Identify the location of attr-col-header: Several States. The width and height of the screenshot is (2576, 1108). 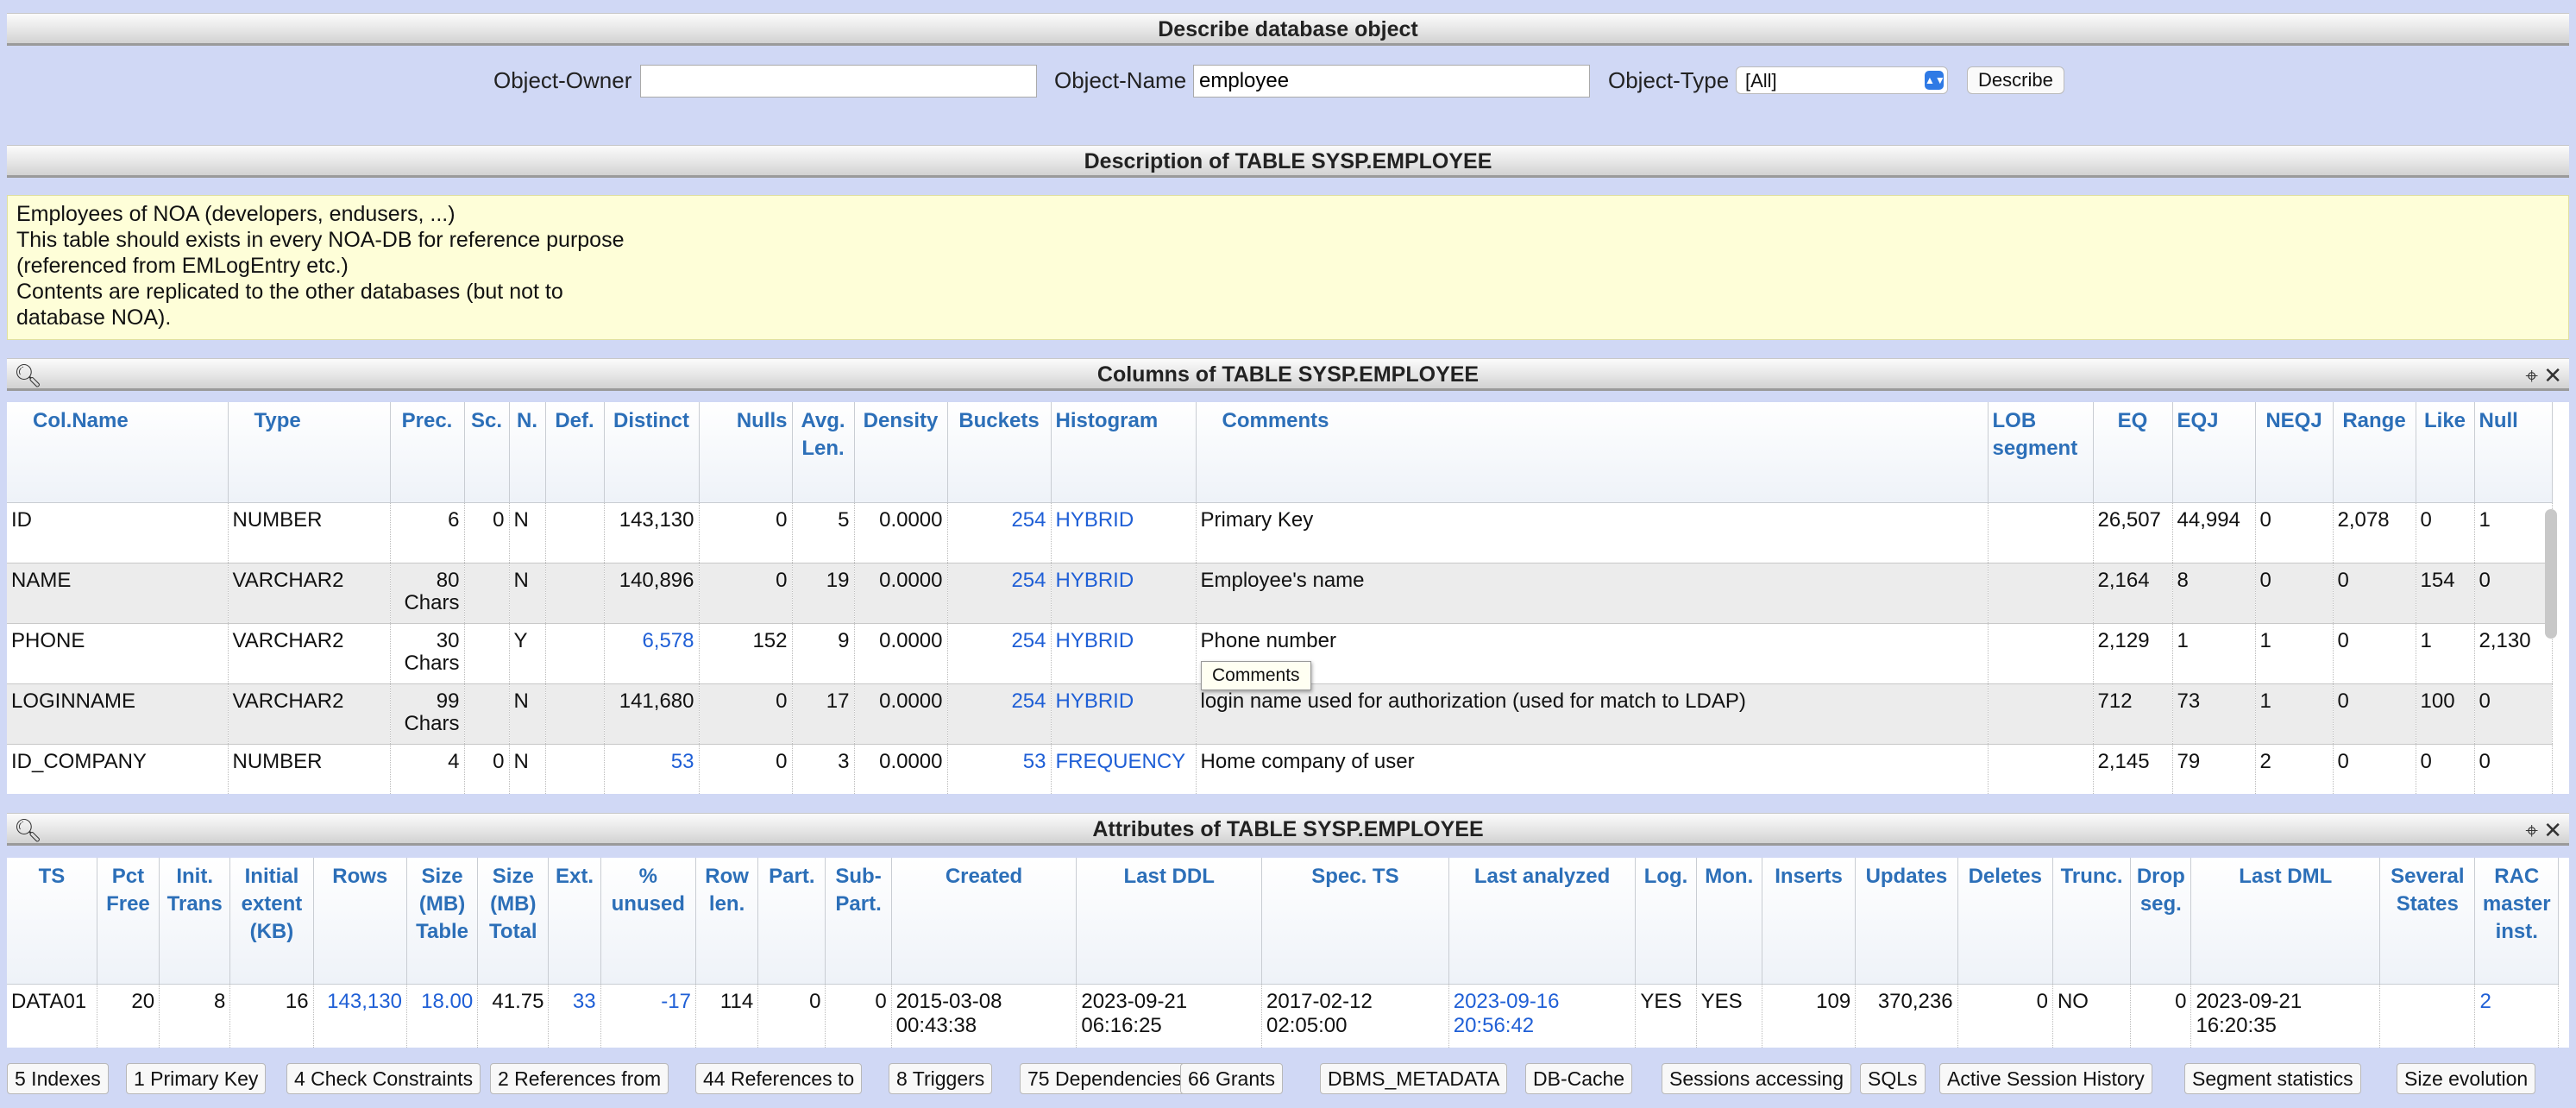
(2427, 922).